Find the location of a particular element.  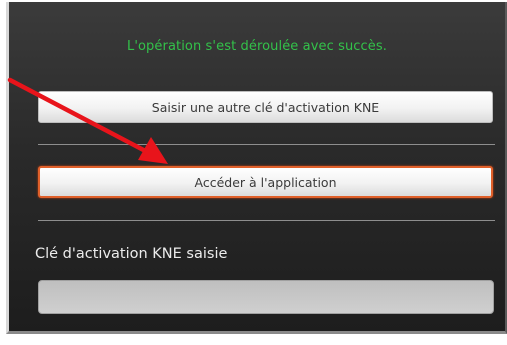

access-application-button: Accéder à l'application is located at coordinates (265, 182).